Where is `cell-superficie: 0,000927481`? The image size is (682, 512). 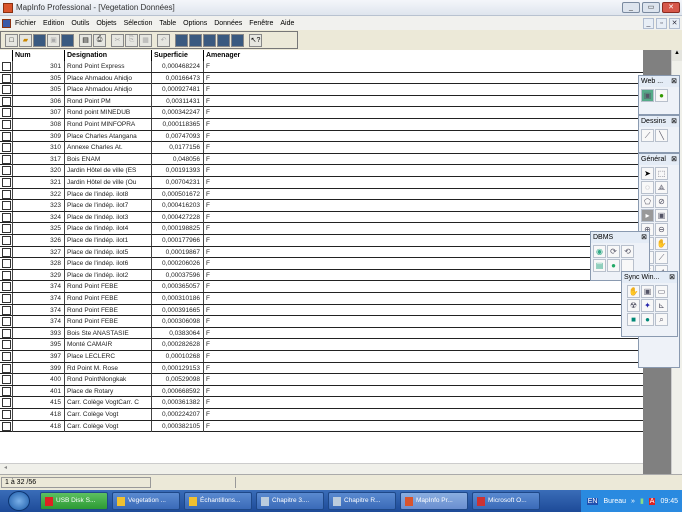
cell-superficie: 0,000927481 is located at coordinates (177, 90).